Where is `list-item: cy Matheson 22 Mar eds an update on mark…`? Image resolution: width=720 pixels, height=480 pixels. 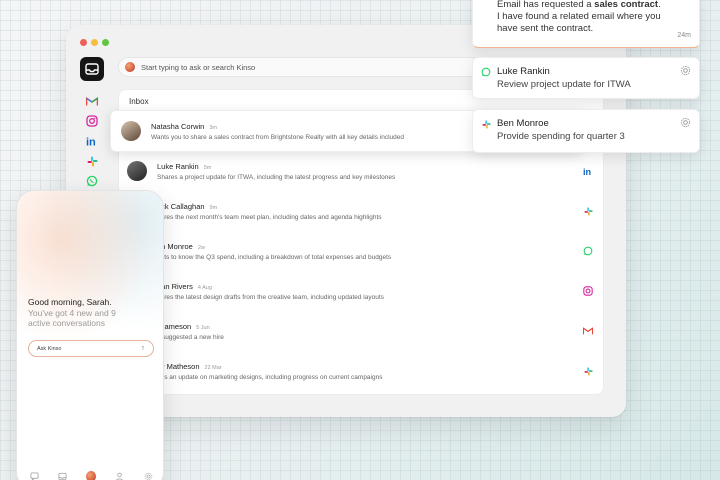 list-item: cy Matheson 22 Mar eds an update on mark… is located at coordinates (362, 371).